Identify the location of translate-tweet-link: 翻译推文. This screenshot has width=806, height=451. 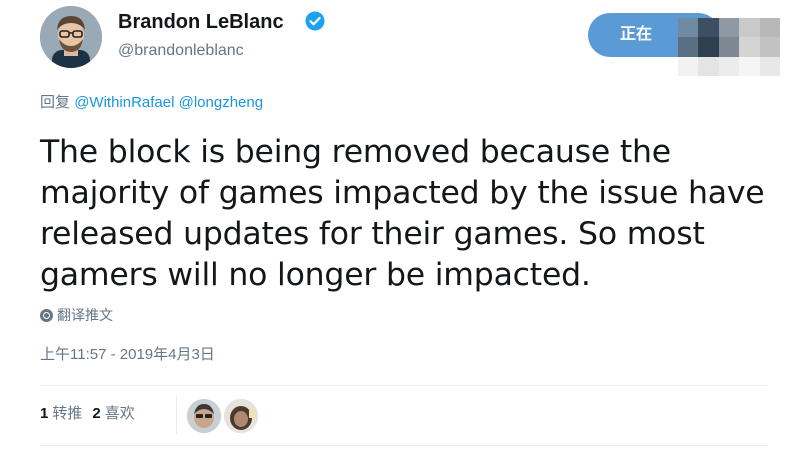
(76, 315).